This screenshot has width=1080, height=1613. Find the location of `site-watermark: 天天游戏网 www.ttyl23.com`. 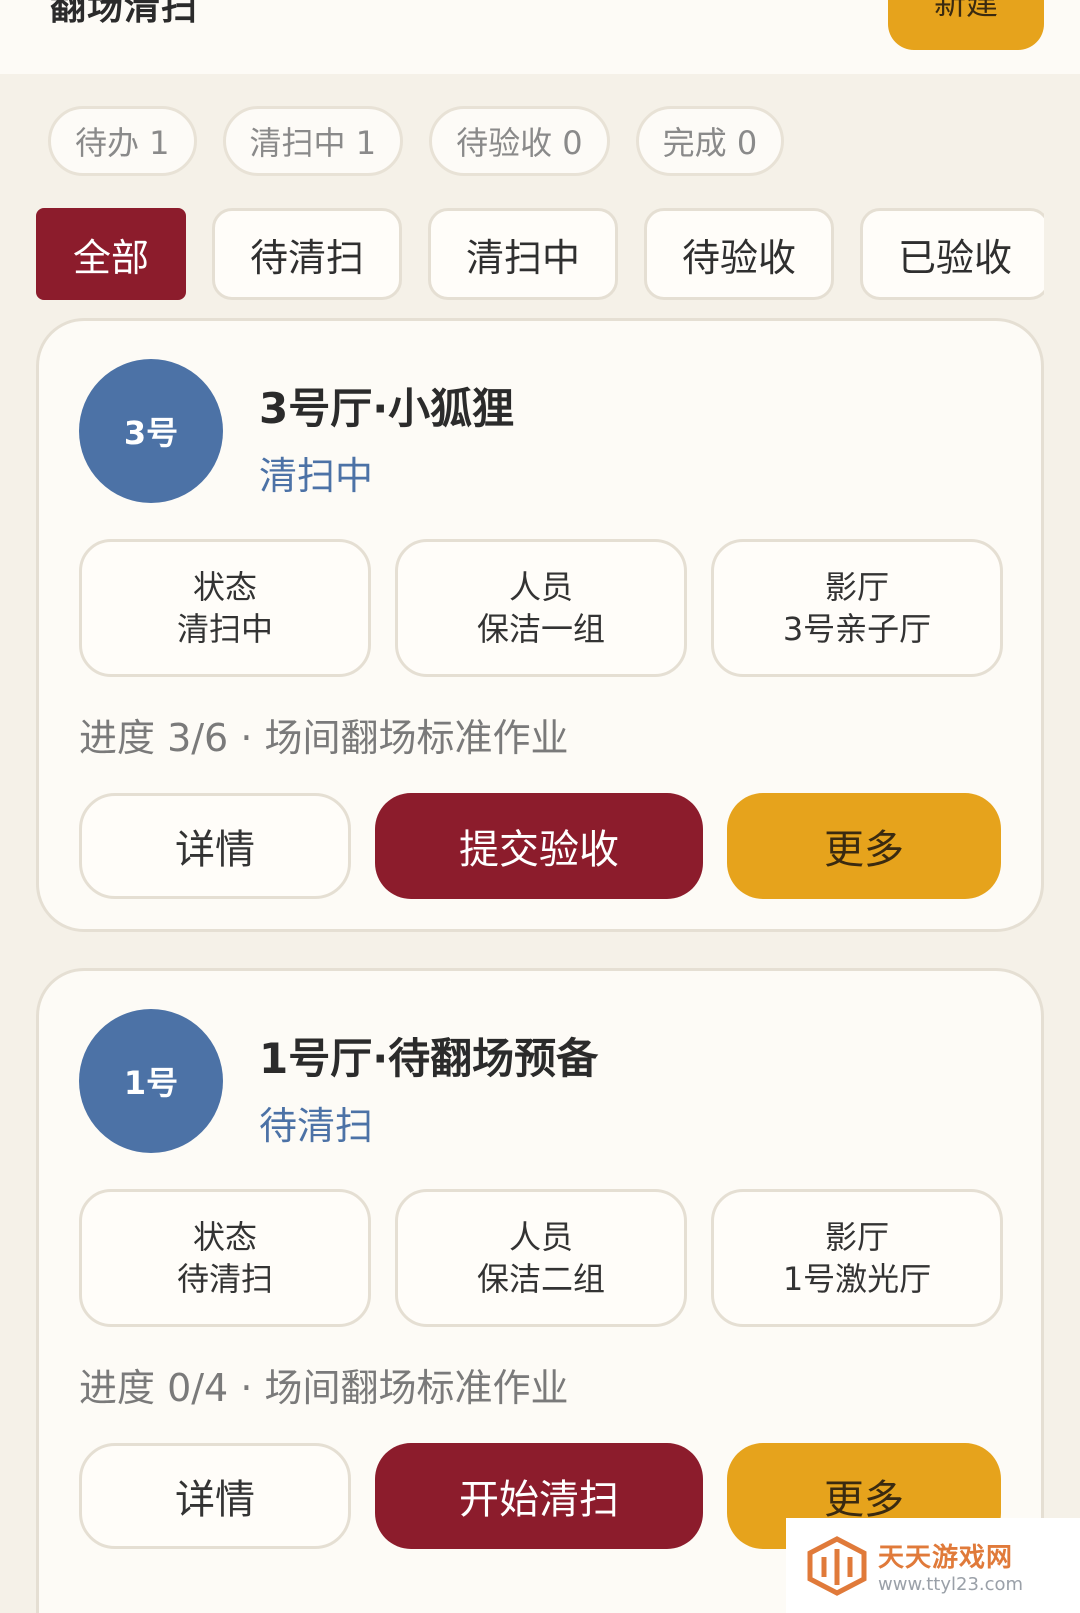

site-watermark: 天天游戏网 www.ttyl23.com is located at coordinates (933, 1565).